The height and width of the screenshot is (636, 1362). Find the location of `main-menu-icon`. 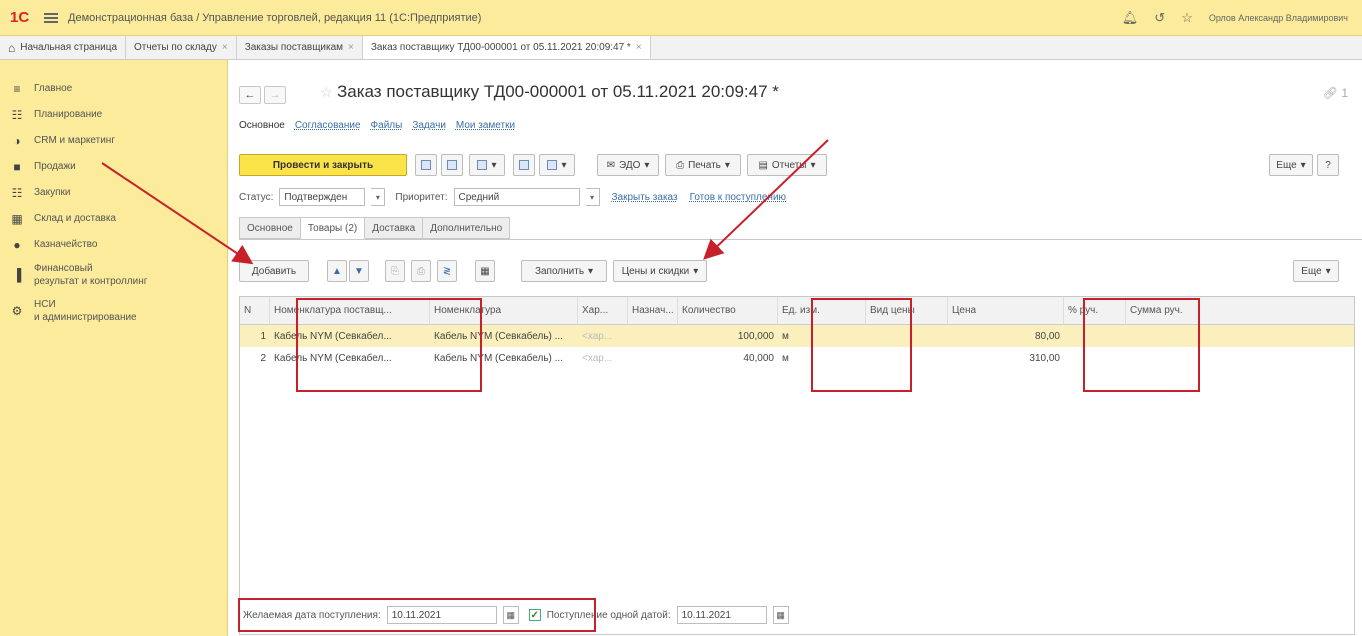

main-menu-icon is located at coordinates (51, 17).